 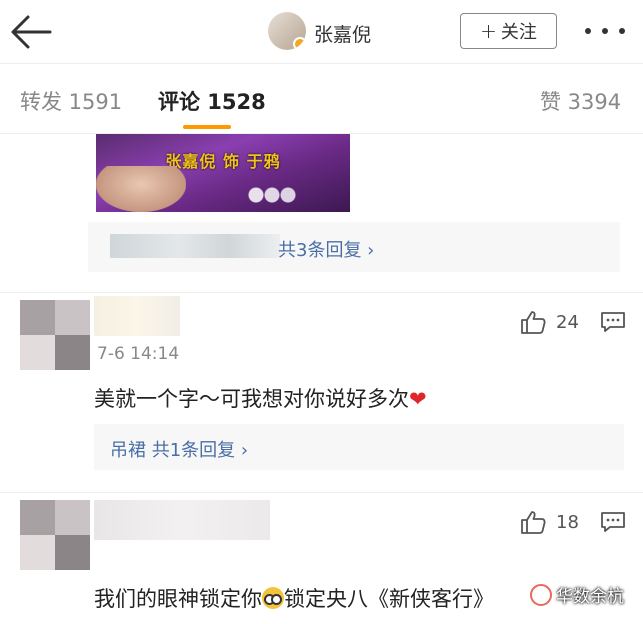 I want to click on top-bar: 张嘉倪 + 关注, so click(x=321, y=32).